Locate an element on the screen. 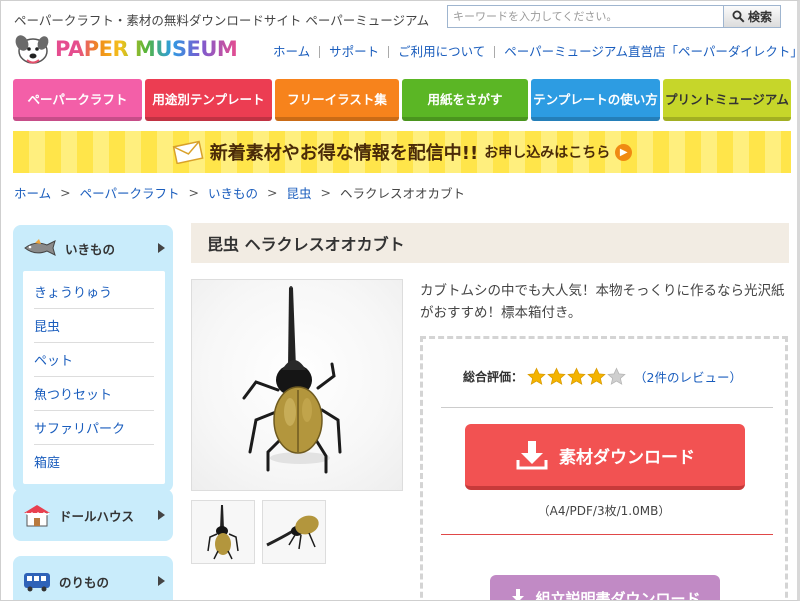 Image resolution: width=800 pixels, height=601 pixels. breadcrumb-home: ホーム is located at coordinates (32, 192).